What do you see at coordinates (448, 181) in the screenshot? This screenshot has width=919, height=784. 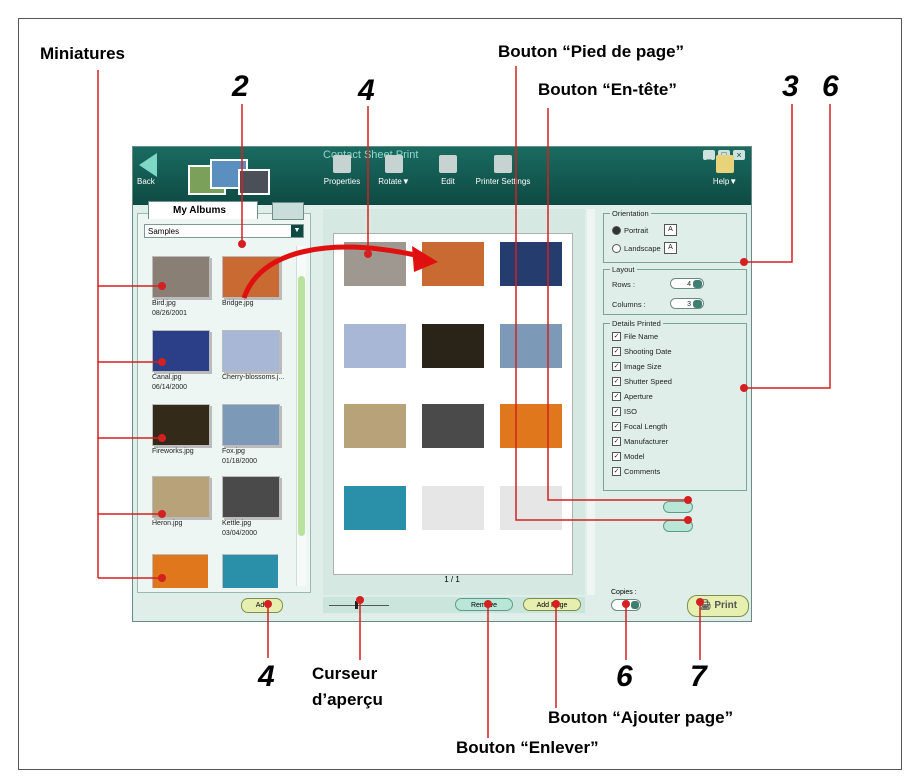 I see `edit-label: Edit` at bounding box center [448, 181].